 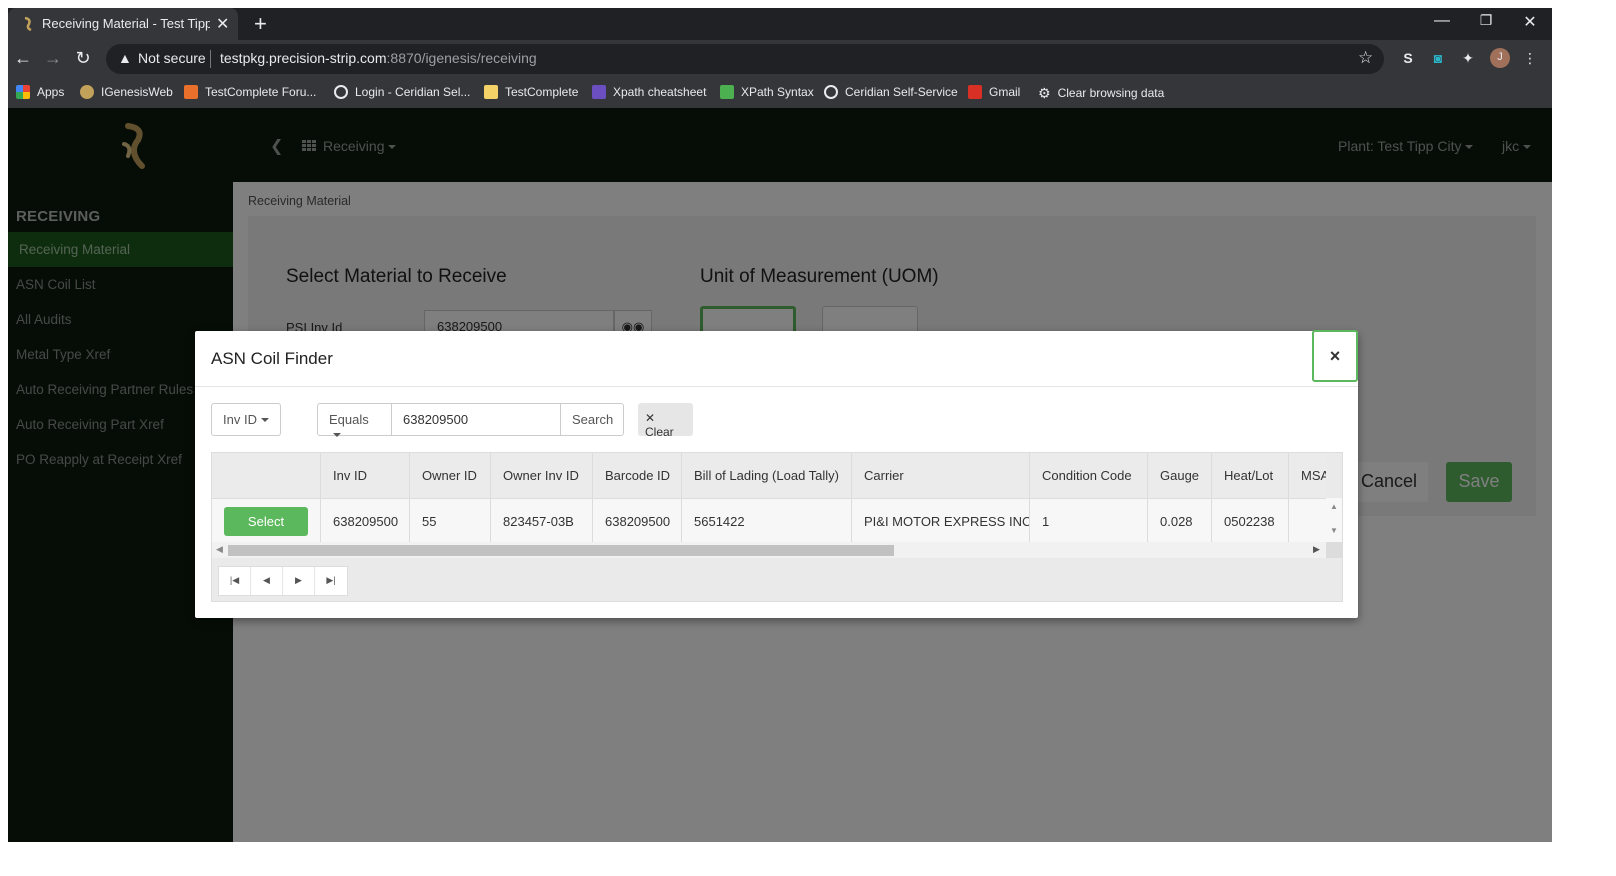 What do you see at coordinates (1334, 520) in the screenshot?
I see `vertical-scrollbar: ▲ ▼` at bounding box center [1334, 520].